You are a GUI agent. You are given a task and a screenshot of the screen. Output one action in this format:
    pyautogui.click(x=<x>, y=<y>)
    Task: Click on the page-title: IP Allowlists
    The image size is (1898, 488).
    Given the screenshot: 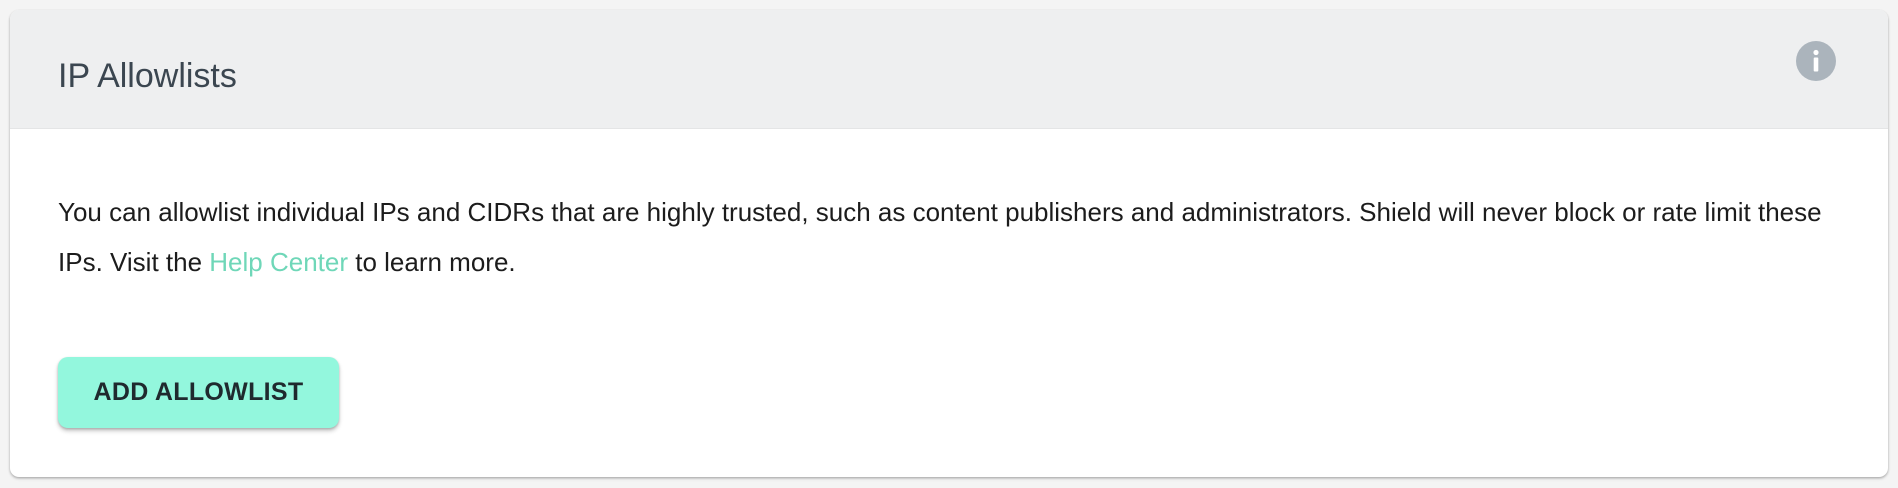 What is the action you would take?
    pyautogui.click(x=147, y=76)
    